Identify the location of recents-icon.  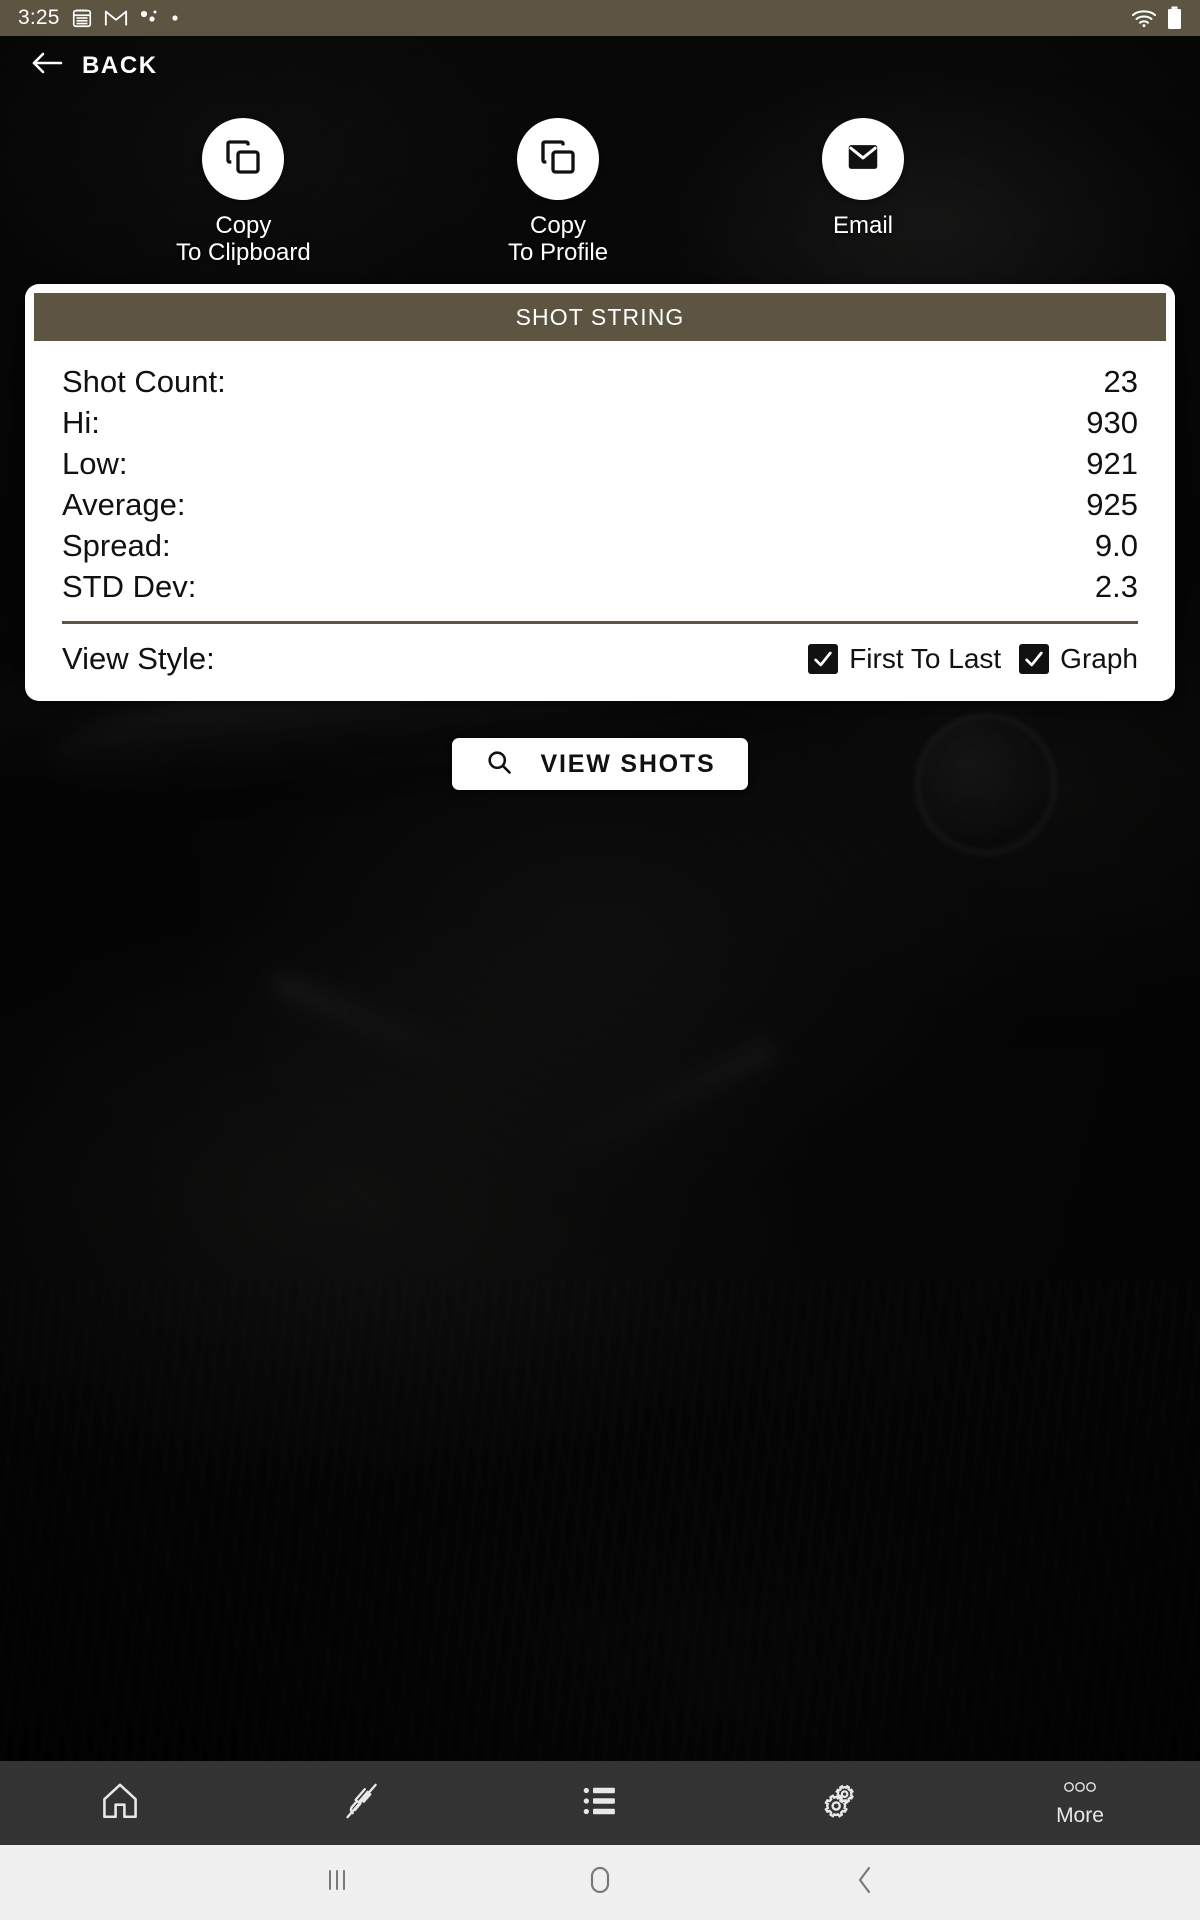
(337, 1882).